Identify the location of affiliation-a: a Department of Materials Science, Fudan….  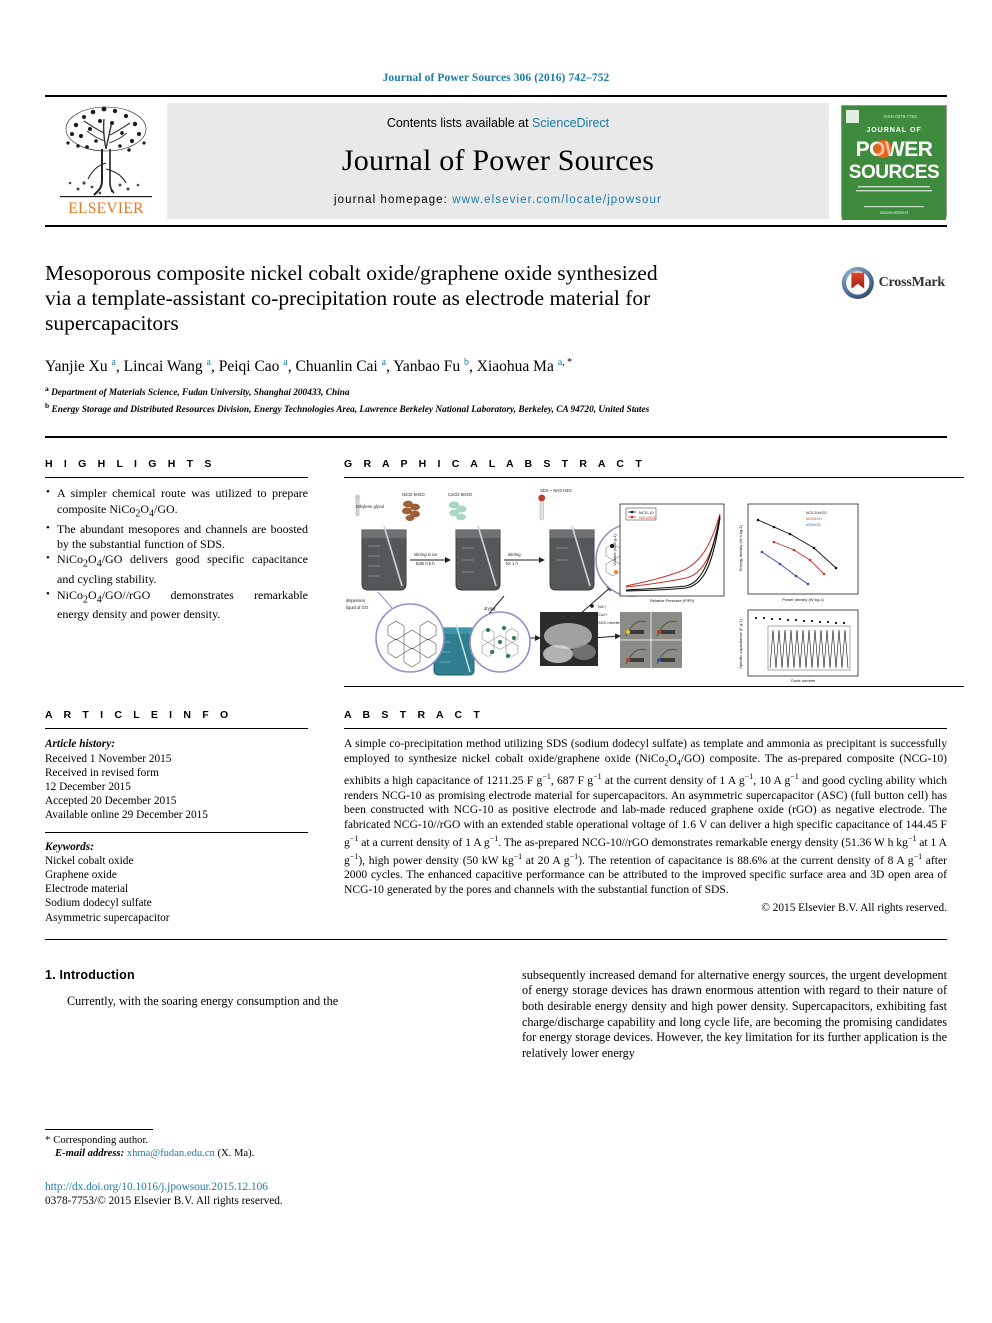
(197, 391).